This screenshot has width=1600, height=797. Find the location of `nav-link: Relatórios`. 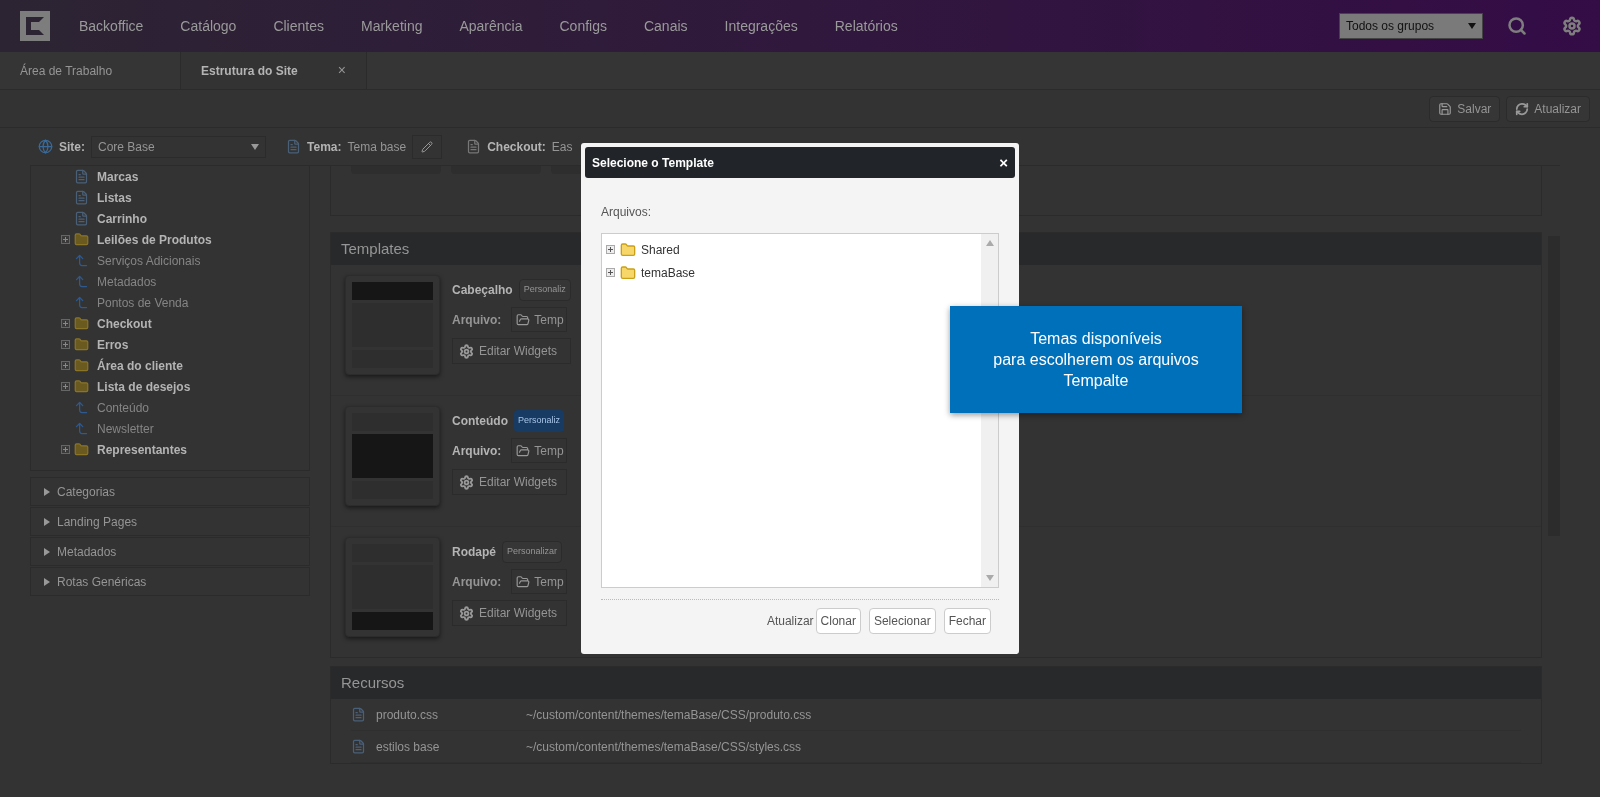

nav-link: Relatórios is located at coordinates (866, 26).